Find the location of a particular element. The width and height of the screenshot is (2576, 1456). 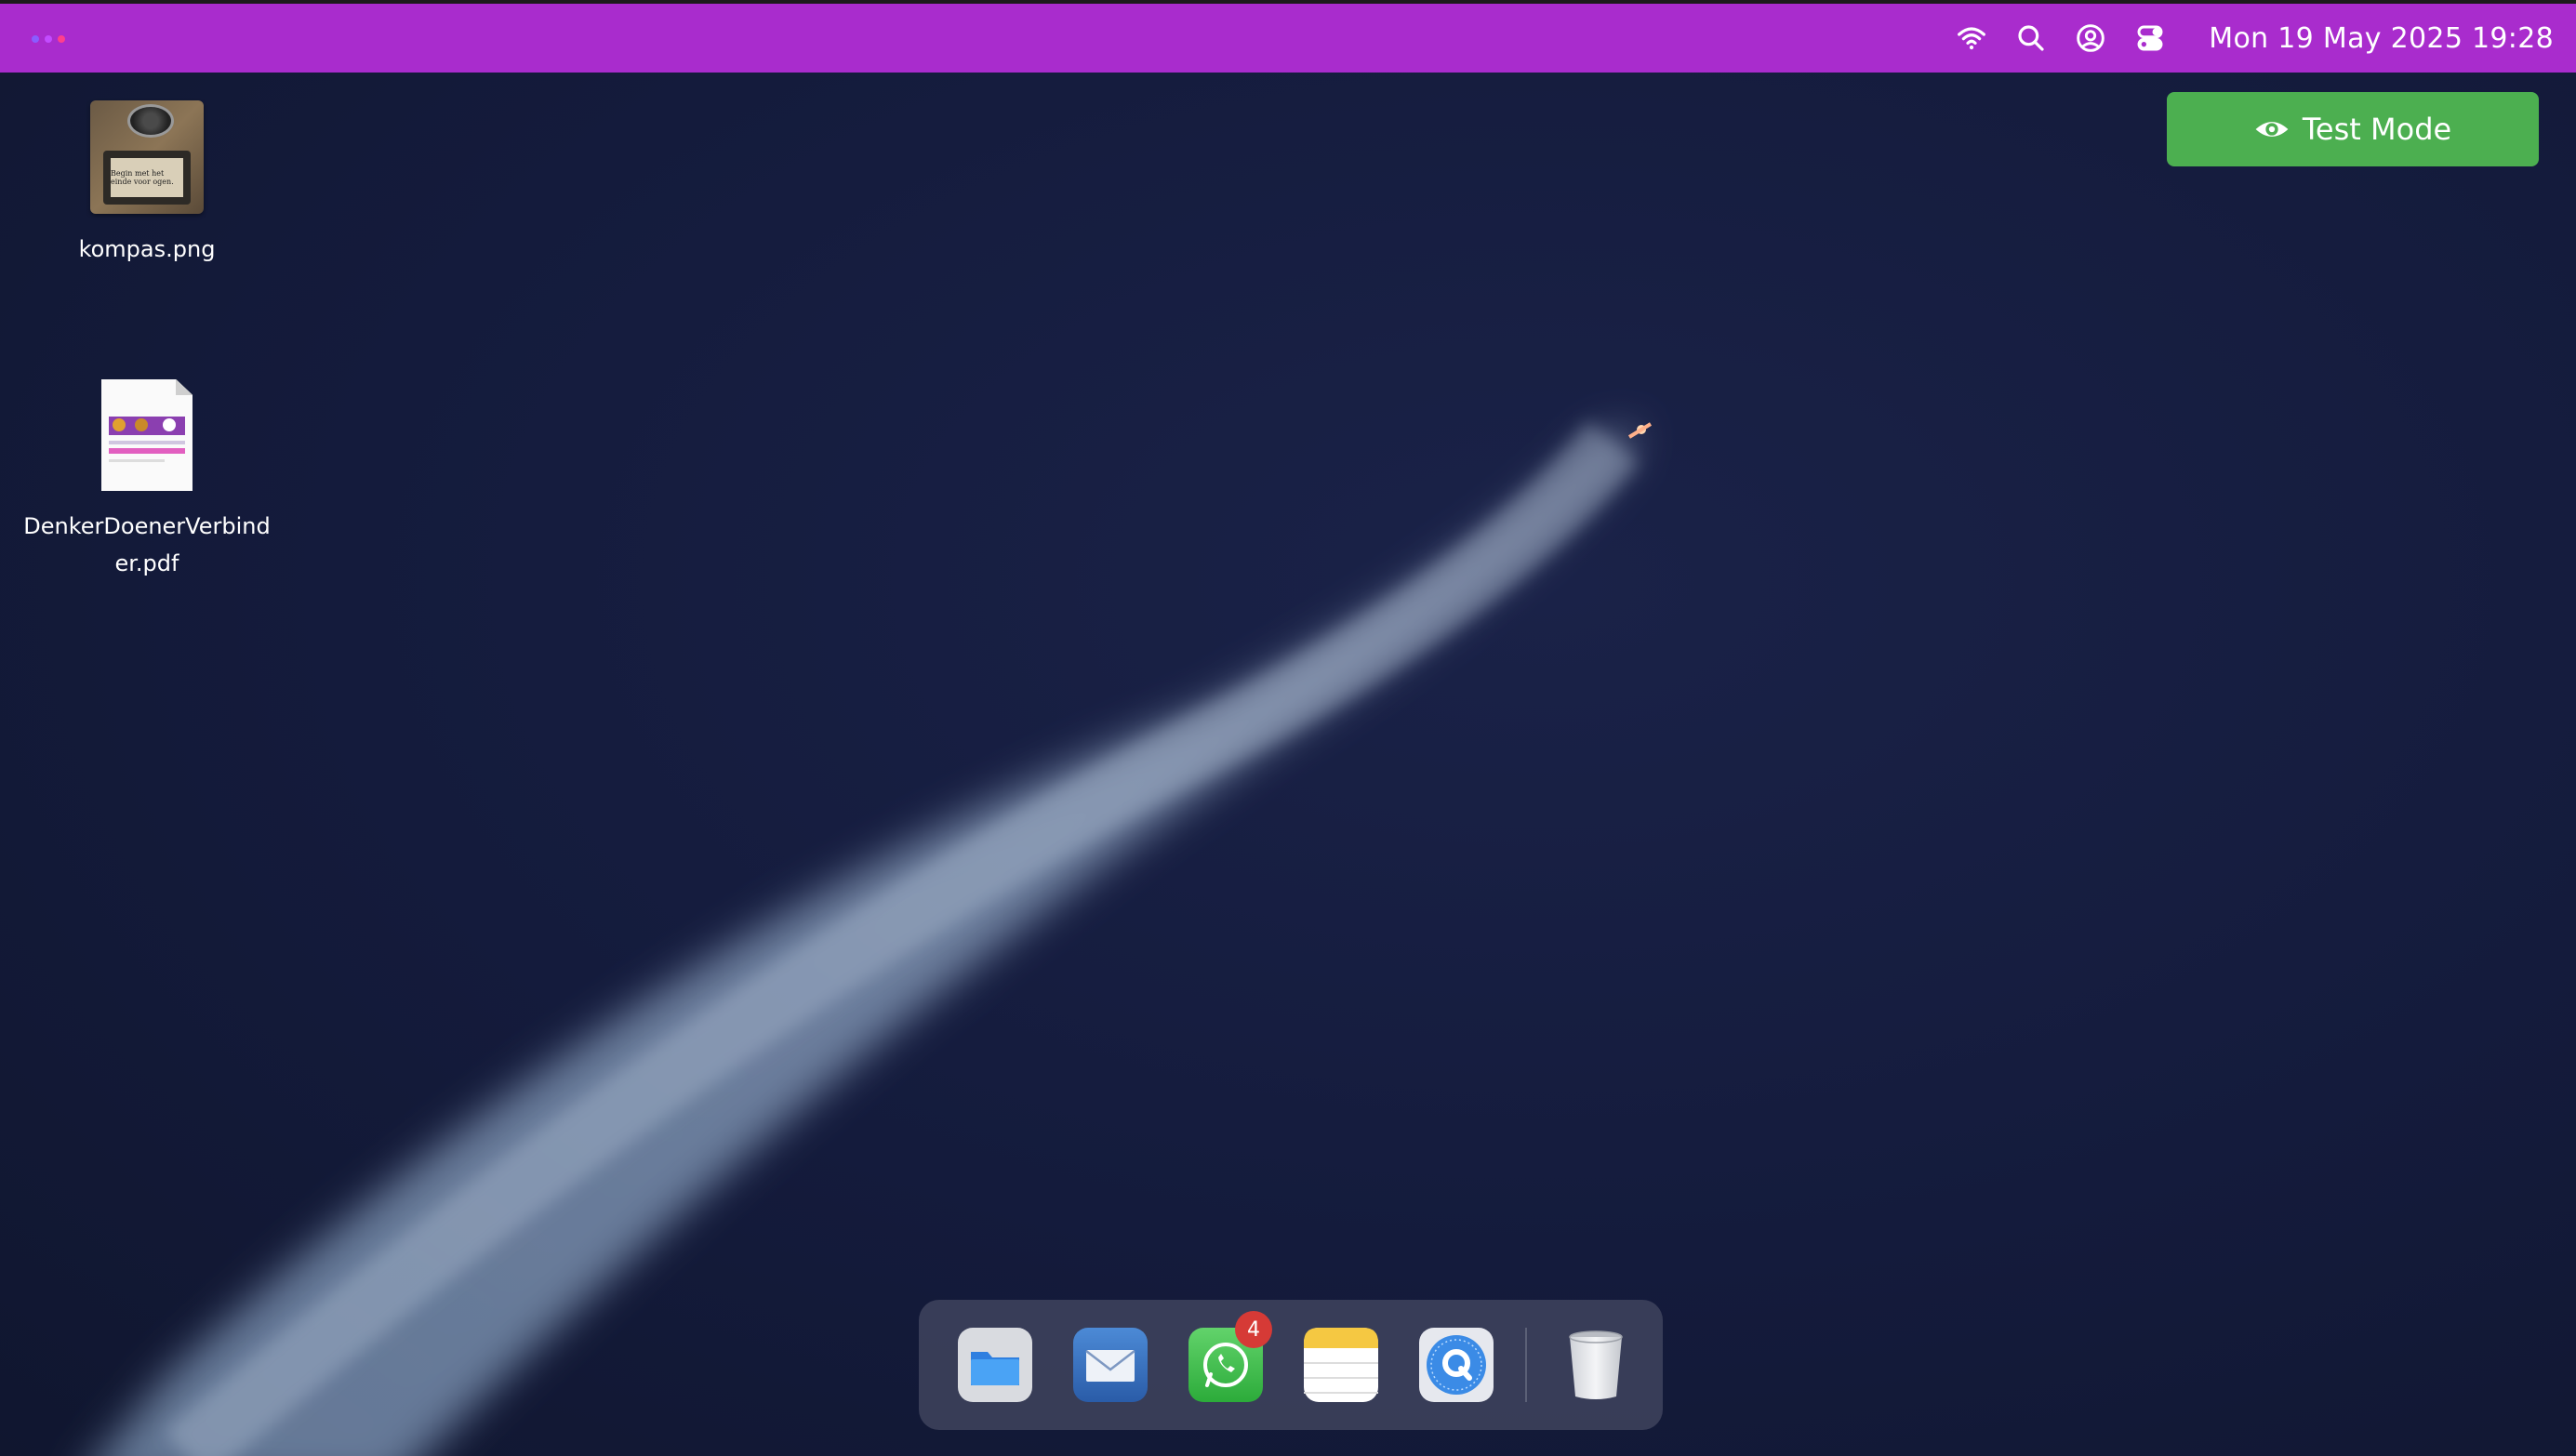

eye-icon is located at coordinates (2272, 129).